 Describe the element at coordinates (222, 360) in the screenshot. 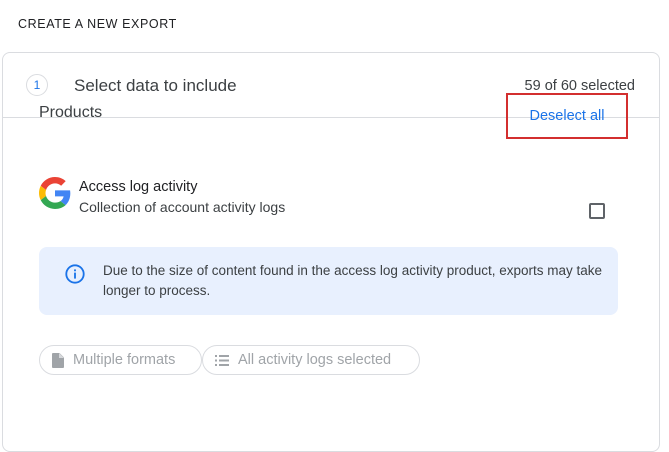

I see `list-icon` at that location.